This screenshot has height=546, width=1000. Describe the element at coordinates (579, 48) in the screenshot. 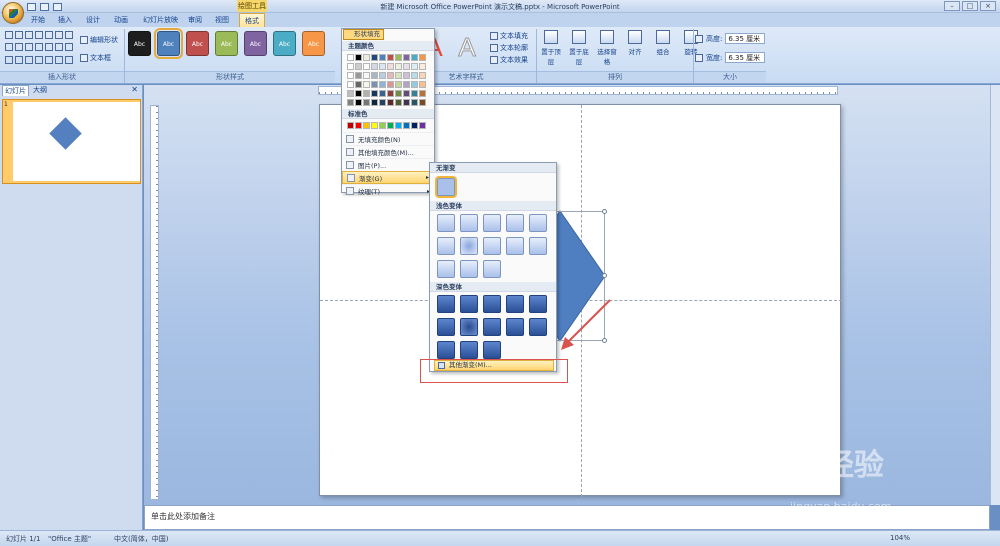

I see `send-to-back-button: 置于底层` at that location.